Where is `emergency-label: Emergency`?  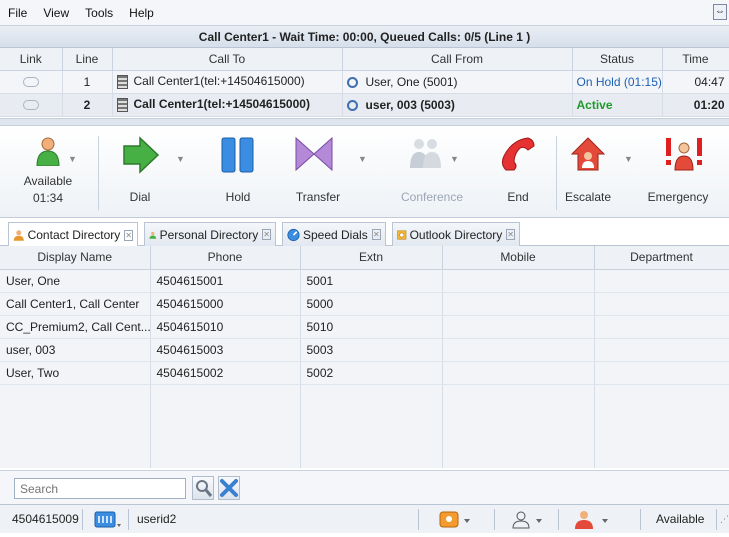 emergency-label: Emergency is located at coordinates (678, 197).